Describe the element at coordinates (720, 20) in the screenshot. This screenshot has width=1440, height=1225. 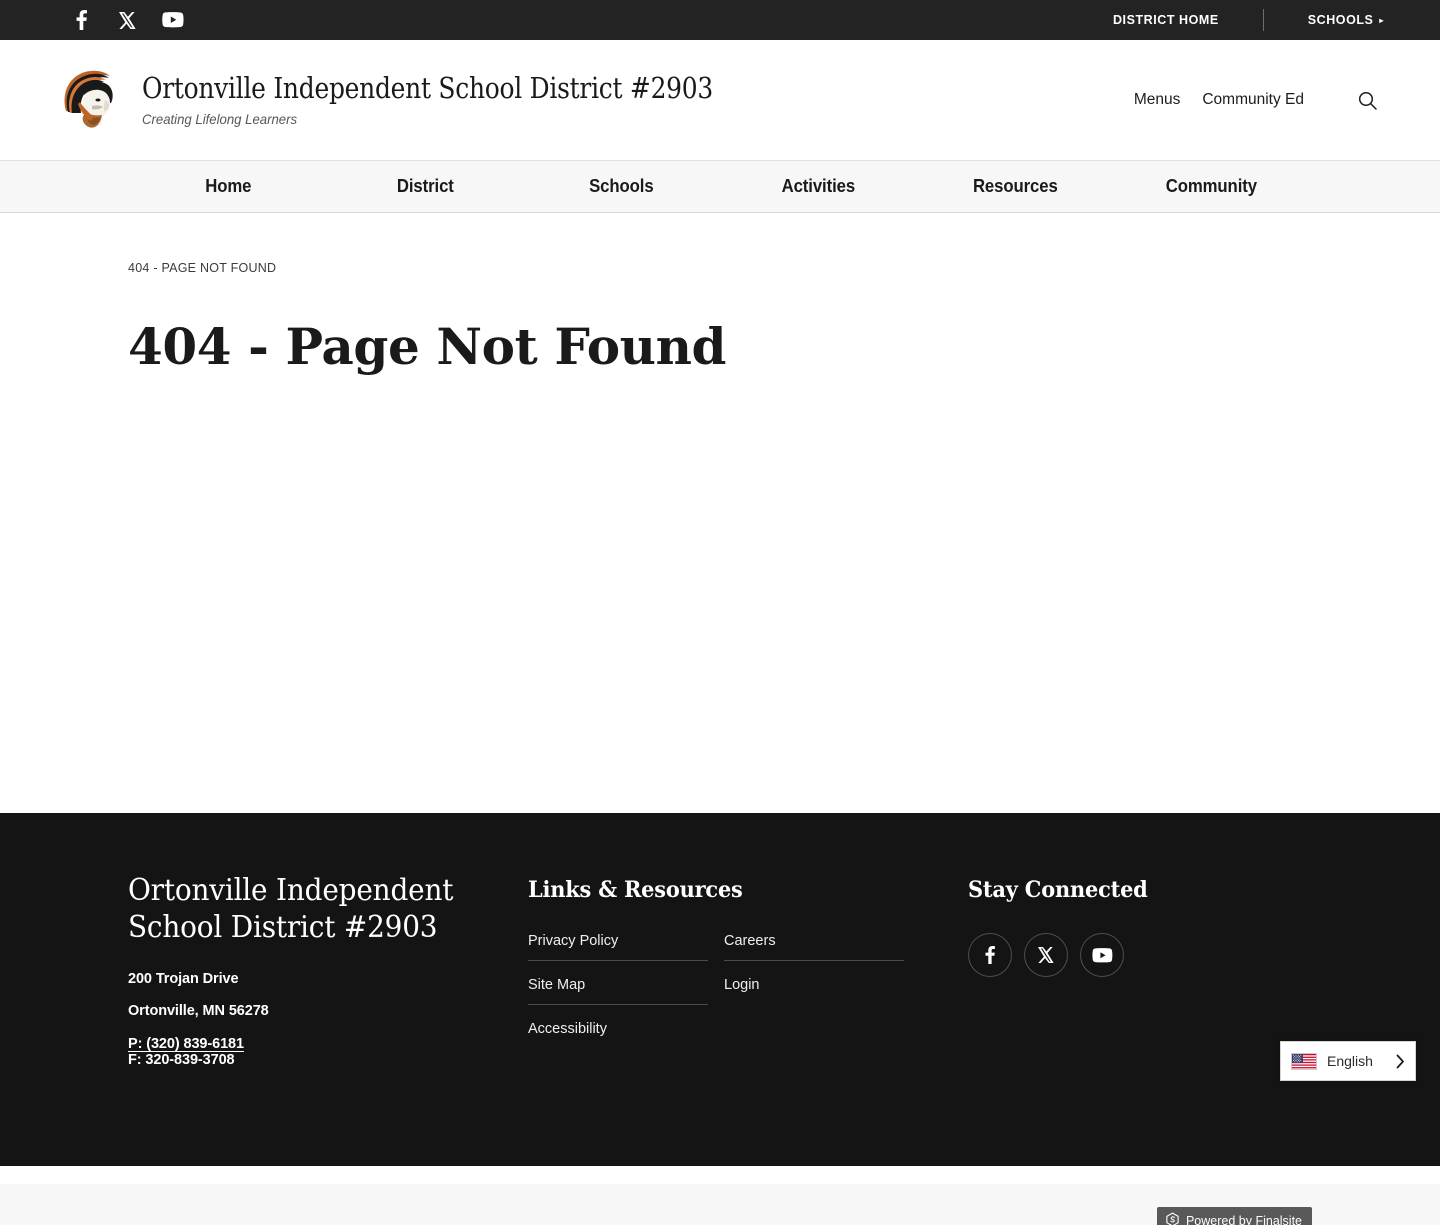
I see `utility-bar: DISTRICT HOME SCHOOLS ▸` at that location.